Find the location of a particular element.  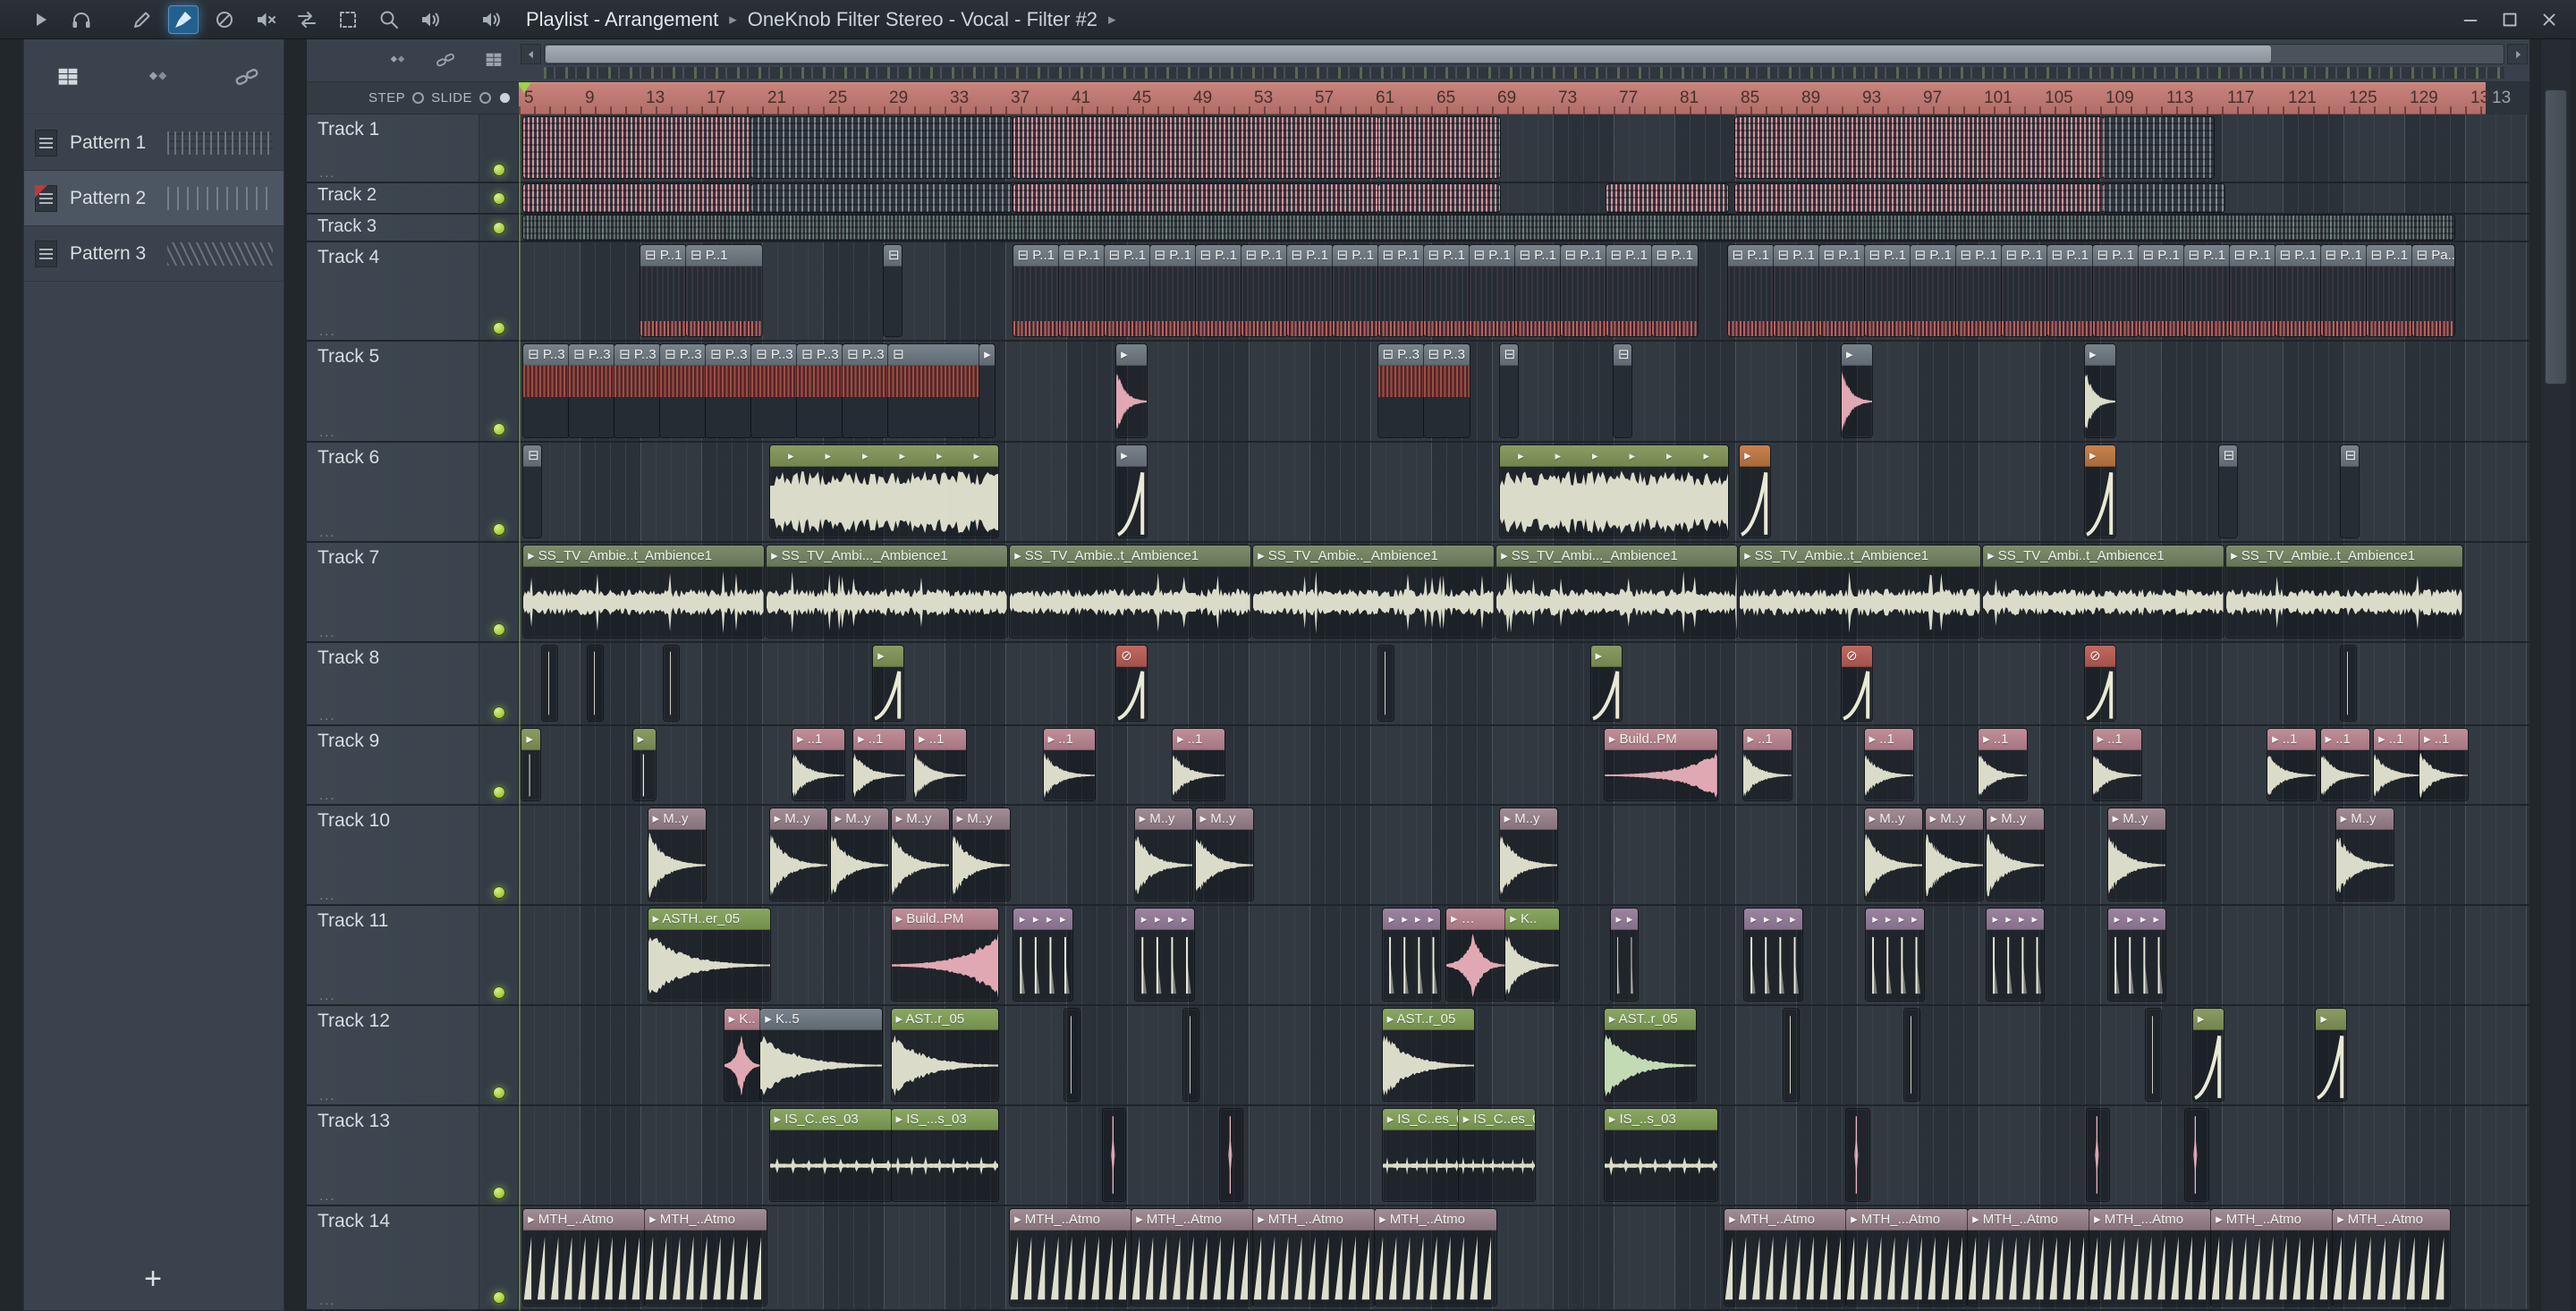

clip-MTH_...Atmo: ▸ MTH_...Atmo is located at coordinates (2150, 1257).